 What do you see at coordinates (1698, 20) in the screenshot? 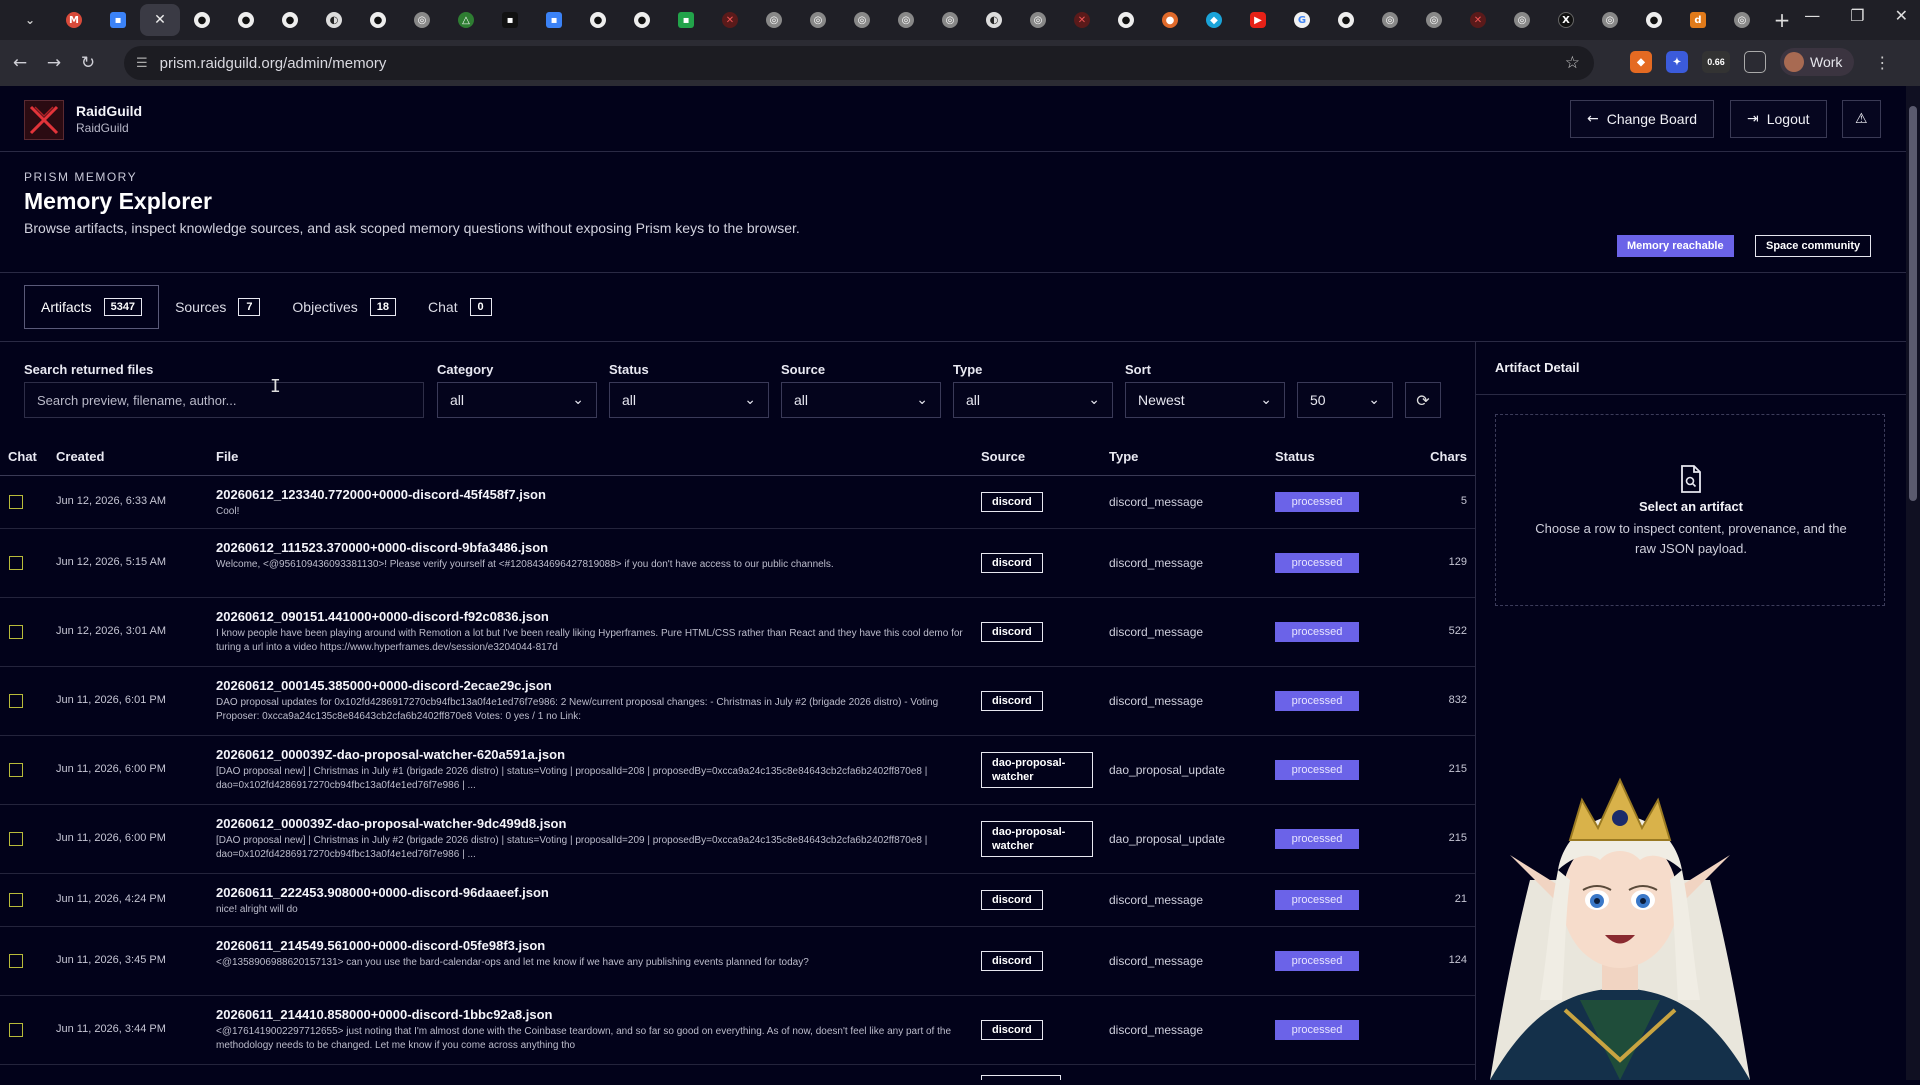
I see `tab-favicon: d` at bounding box center [1698, 20].